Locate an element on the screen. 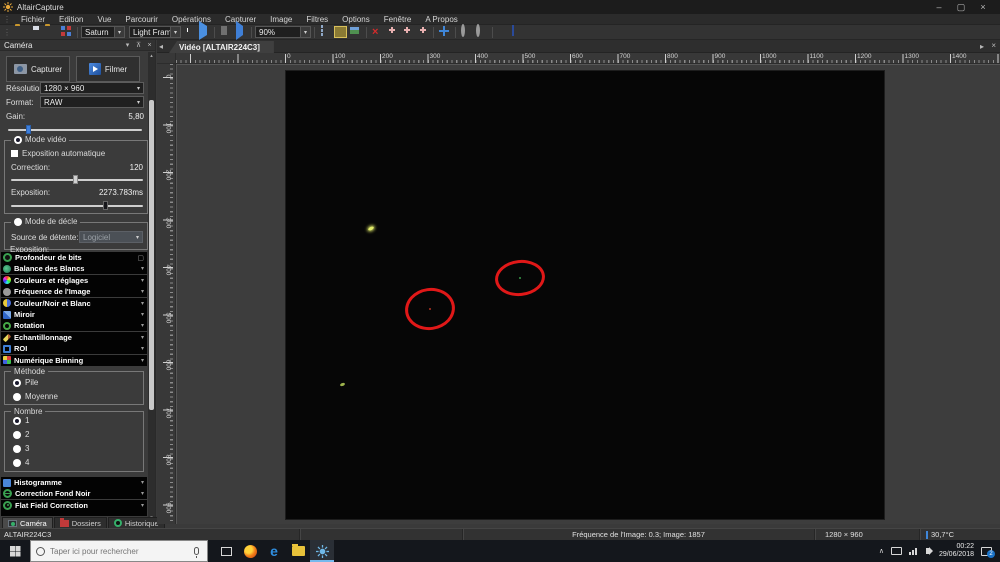 The height and width of the screenshot is (562, 1000). menu-filtres: Filtres is located at coordinates (317, 19).